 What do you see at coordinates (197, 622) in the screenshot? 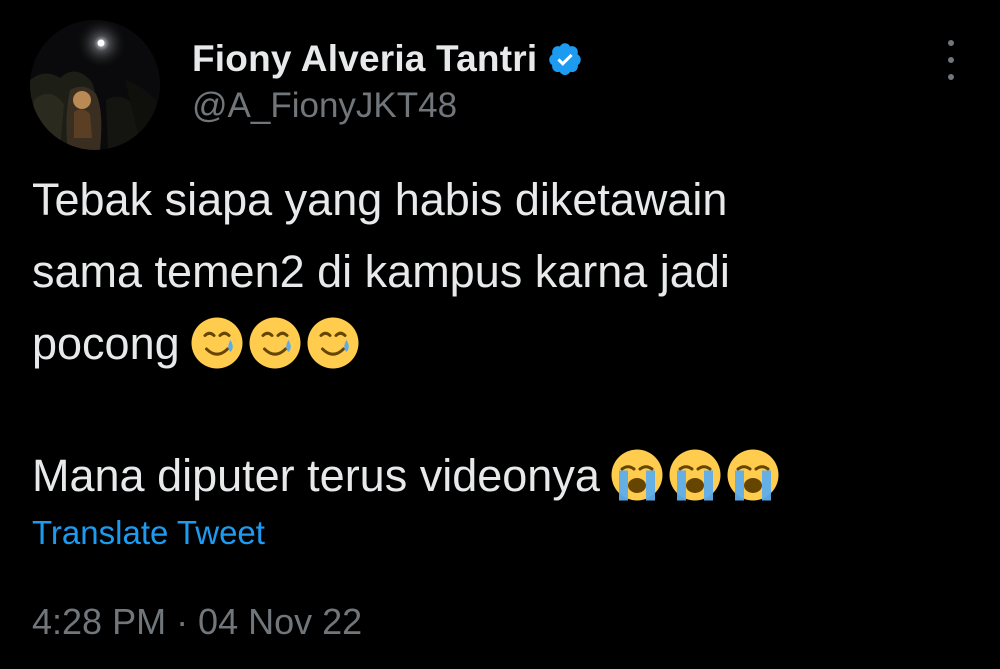
I see `tweet-timestamp: 4:28 PM · 04 Nov 22` at bounding box center [197, 622].